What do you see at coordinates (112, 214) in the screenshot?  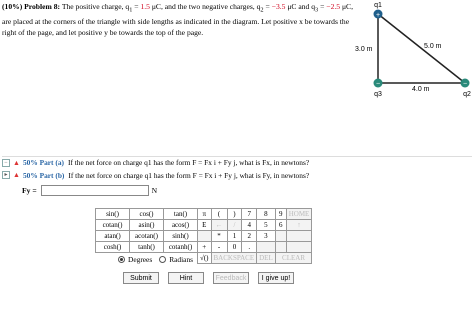 I see `key-sin: sin()` at bounding box center [112, 214].